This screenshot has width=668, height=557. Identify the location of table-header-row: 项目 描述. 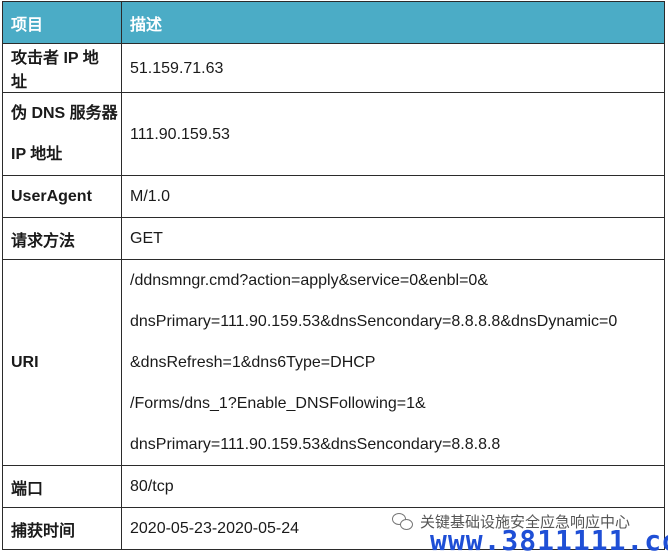
(333, 22).